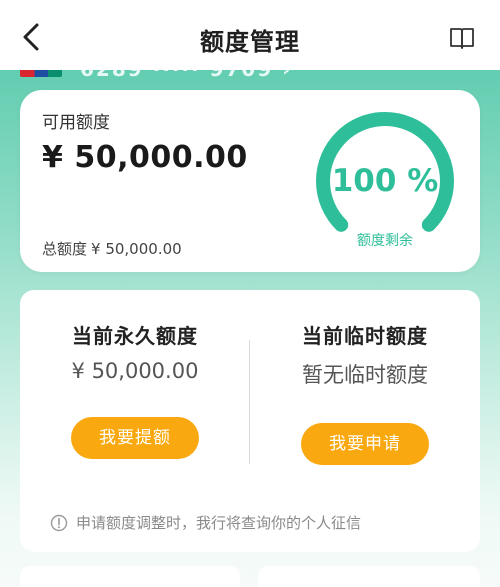  What do you see at coordinates (385, 241) in the screenshot?
I see `gauge-caption: 额度剩余` at bounding box center [385, 241].